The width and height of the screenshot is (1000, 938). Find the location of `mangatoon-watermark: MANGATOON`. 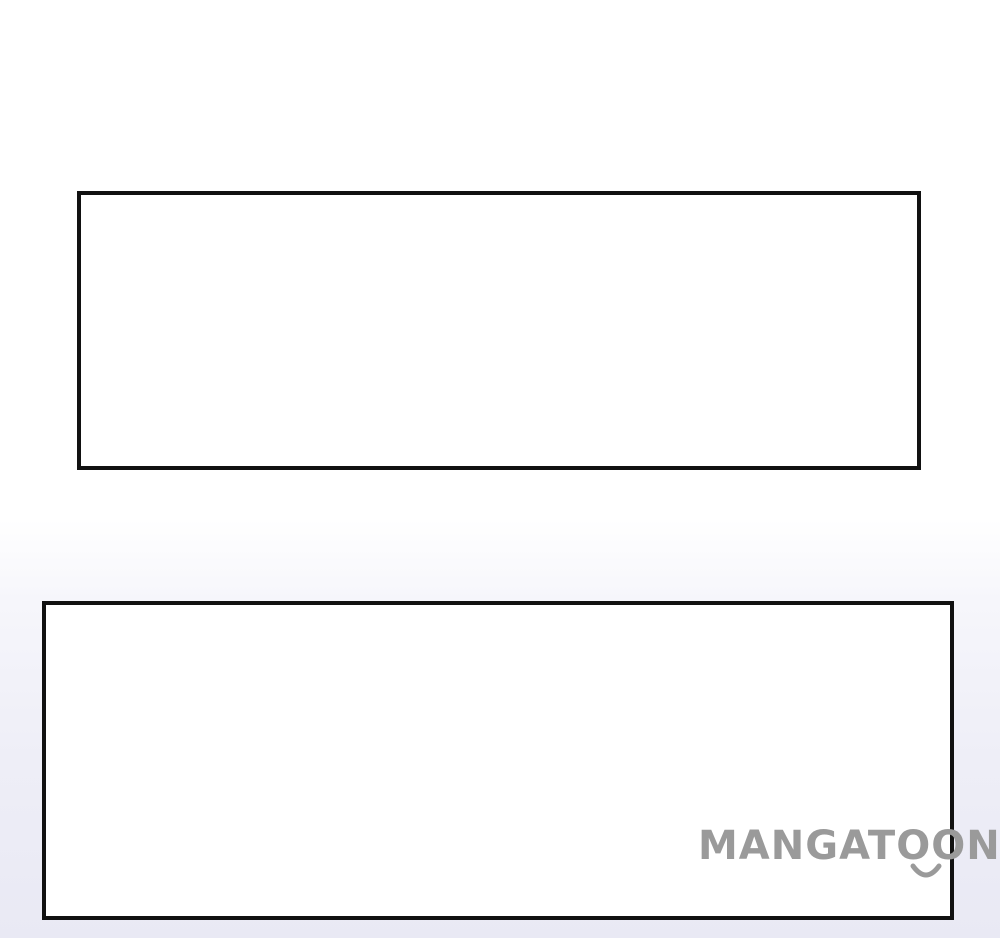

mangatoon-watermark: MANGATOON is located at coordinates (849, 857).